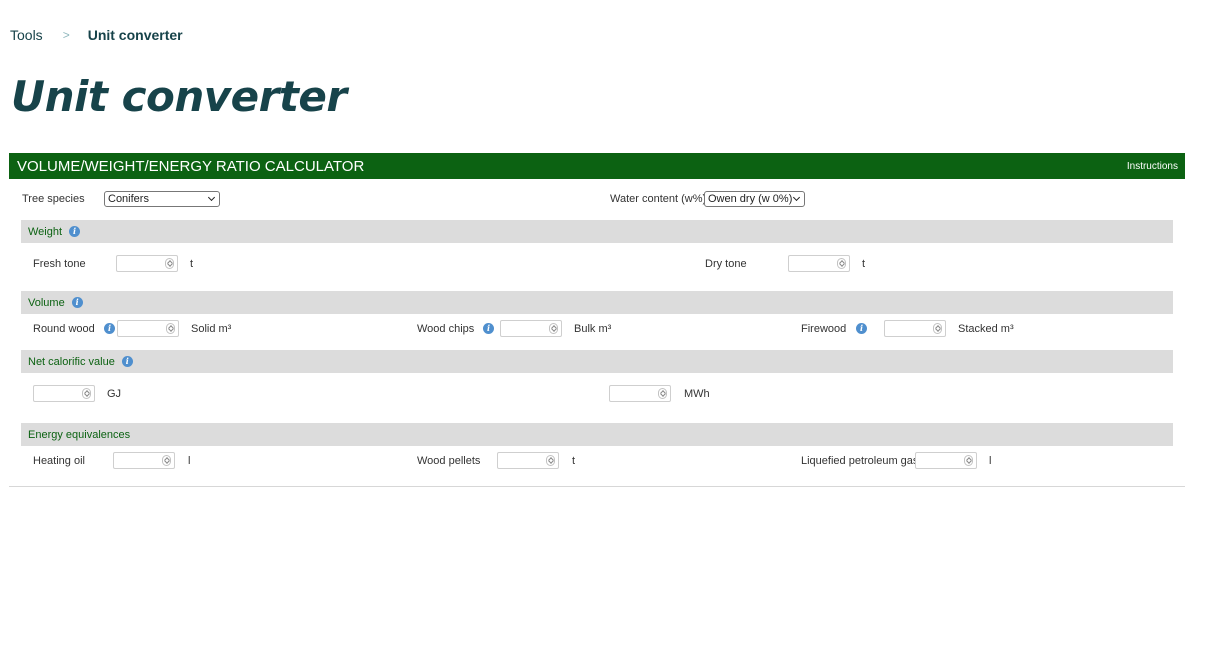 The width and height of the screenshot is (1209, 653). I want to click on firewood-label: Firewood, so click(824, 329).